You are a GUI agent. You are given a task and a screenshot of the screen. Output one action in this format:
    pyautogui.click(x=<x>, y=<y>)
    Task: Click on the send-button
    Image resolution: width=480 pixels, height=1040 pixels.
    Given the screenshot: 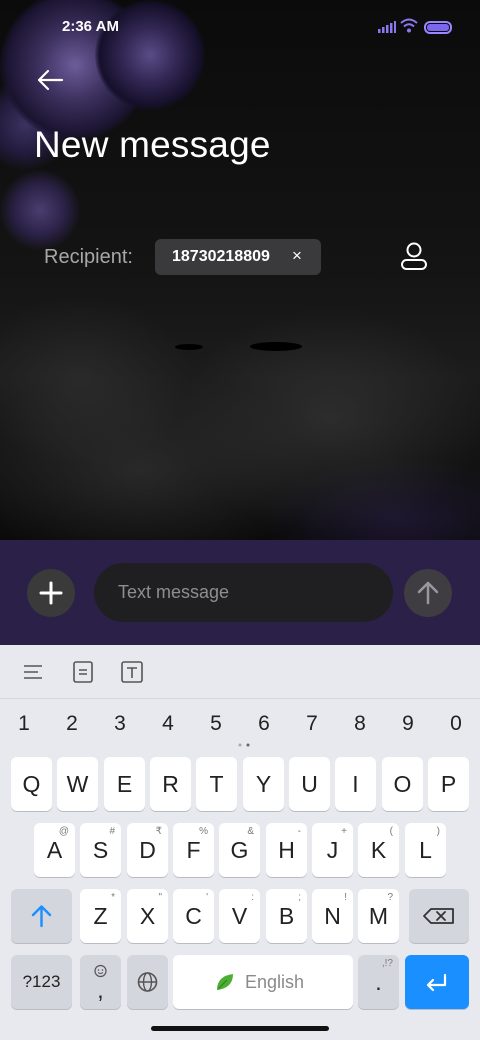 What is the action you would take?
    pyautogui.click(x=428, y=593)
    